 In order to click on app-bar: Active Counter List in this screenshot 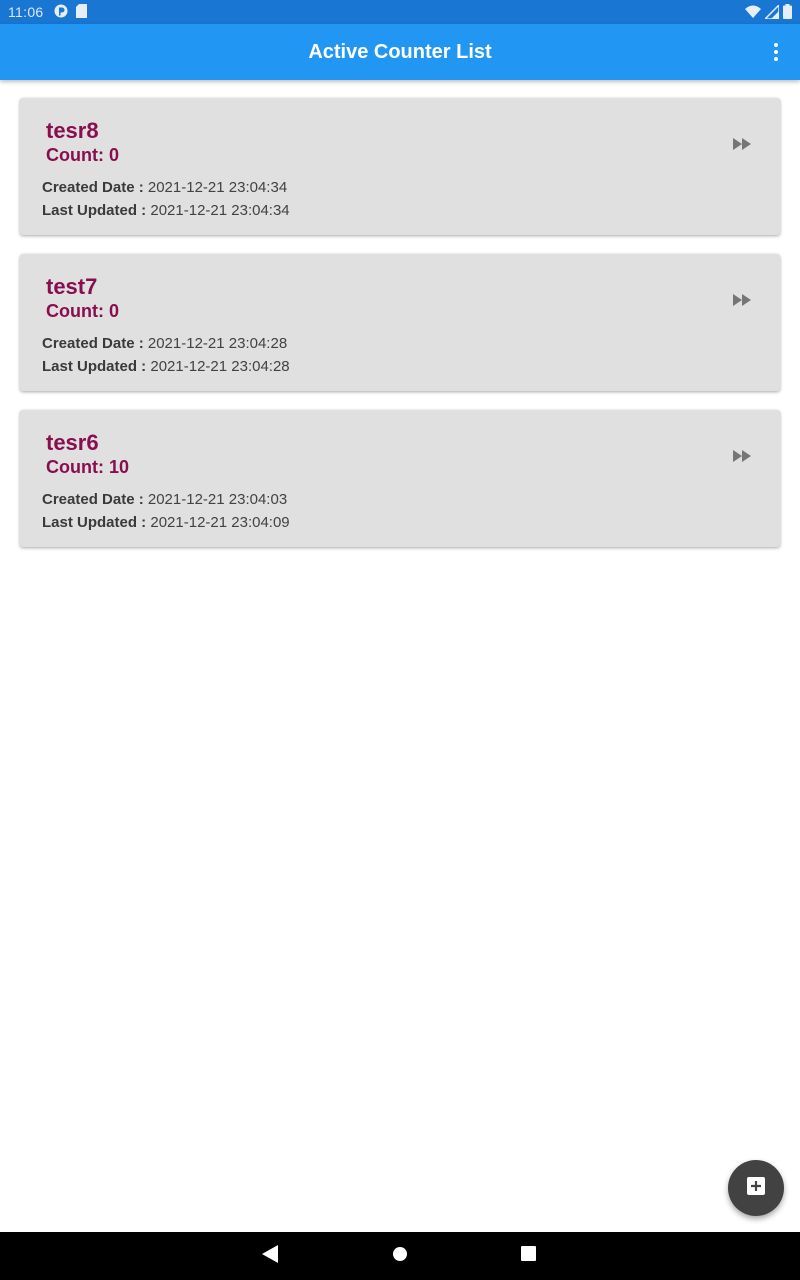, I will do `click(400, 52)`.